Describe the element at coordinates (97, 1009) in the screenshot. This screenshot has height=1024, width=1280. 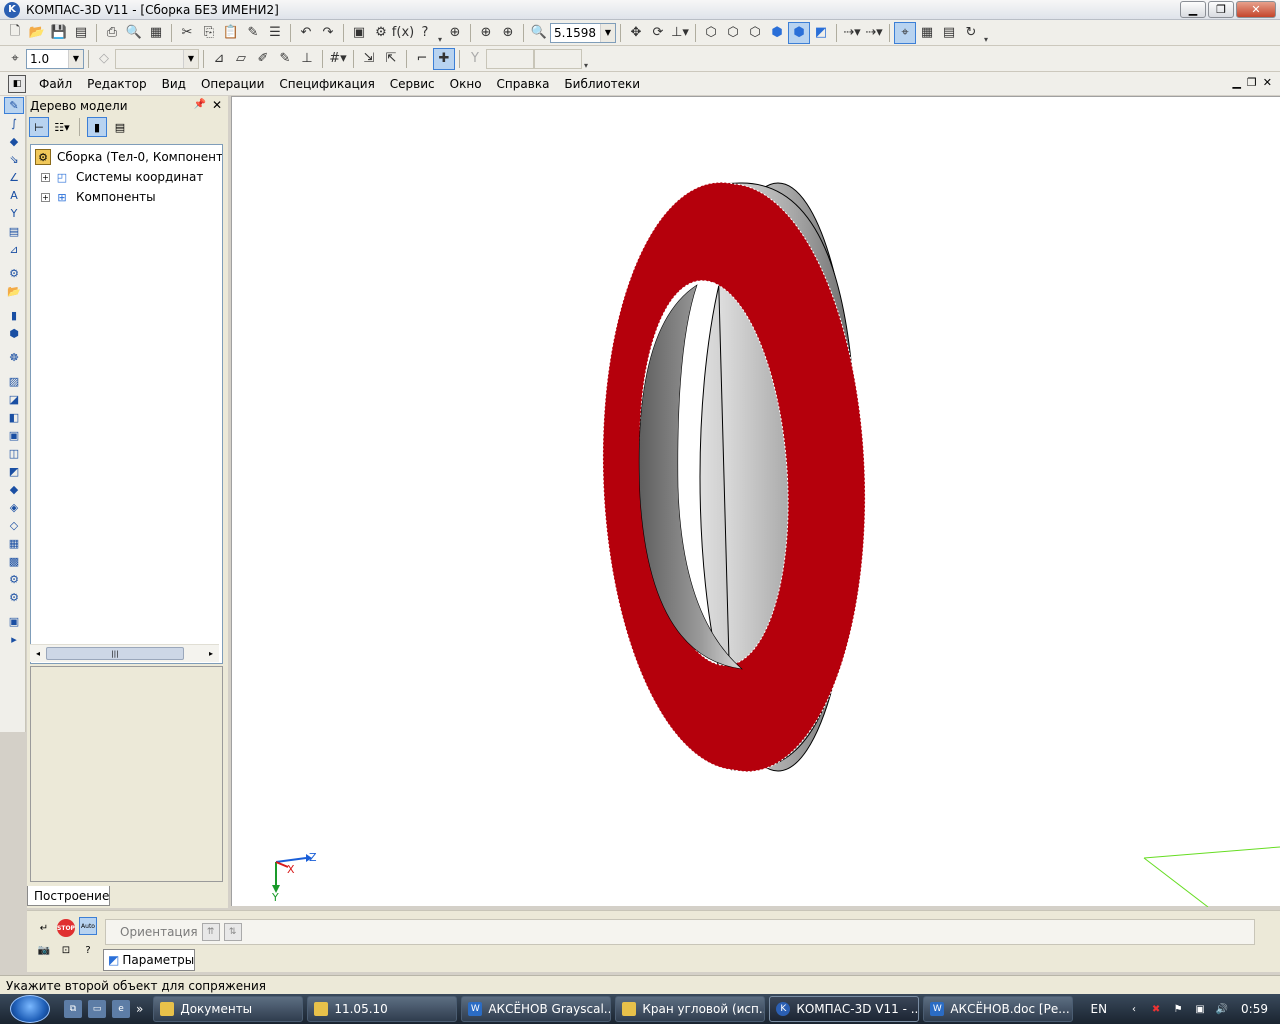
I see `show-desktop-icon: ▭` at that location.